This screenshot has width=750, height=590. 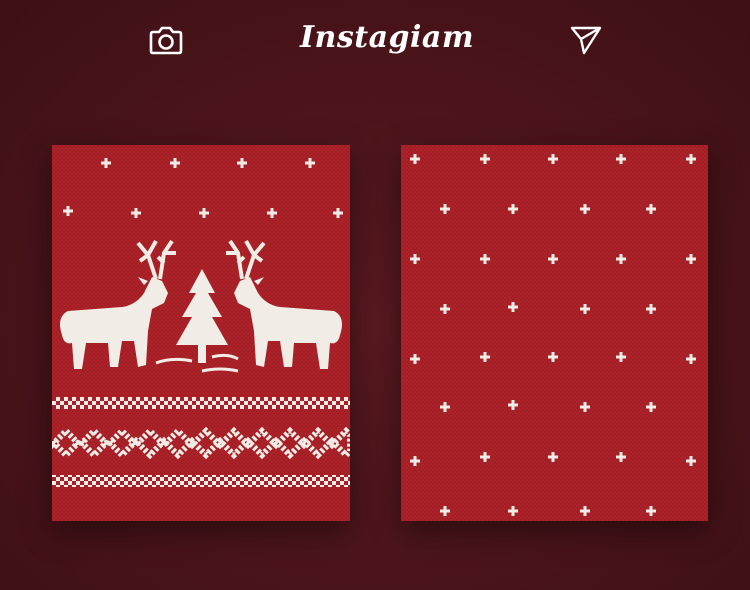 I want to click on send-button, so click(x=586, y=40).